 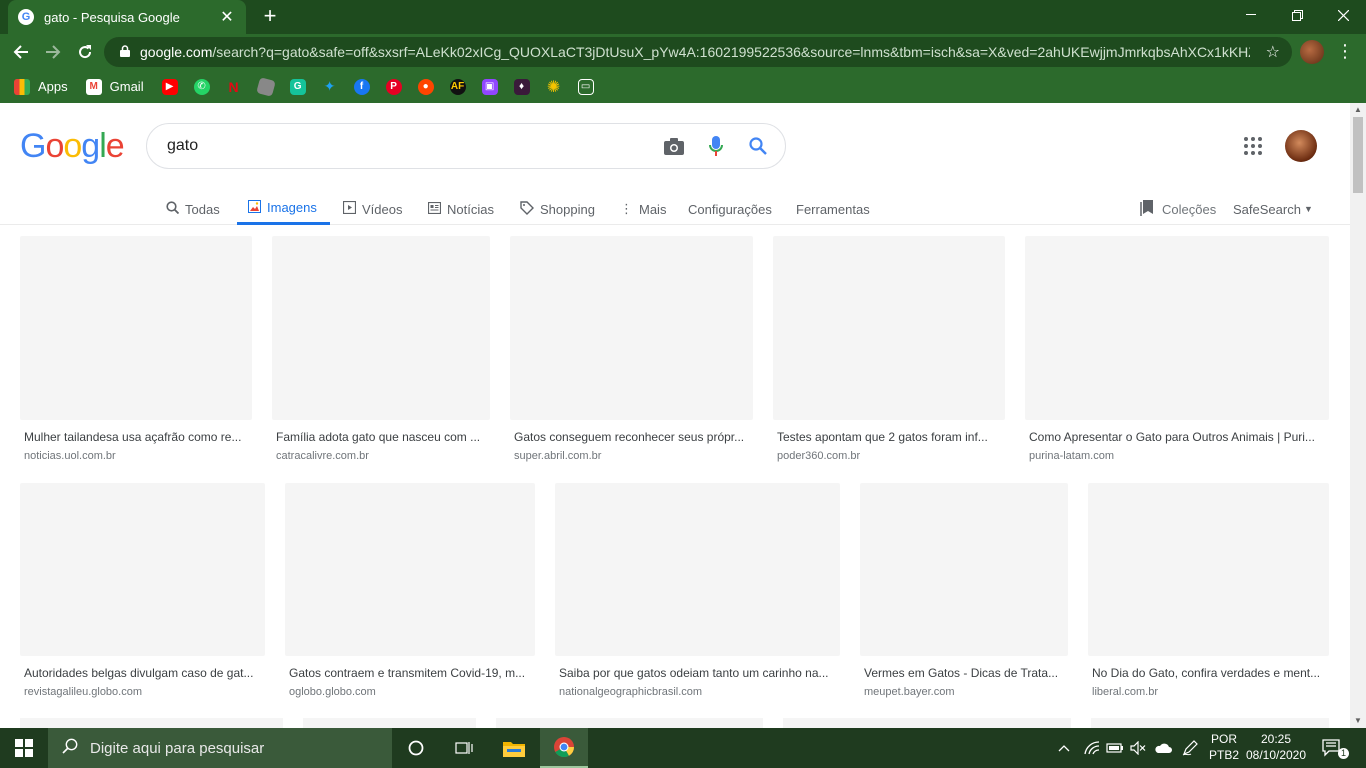 I want to click on start-button, so click(x=24, y=748).